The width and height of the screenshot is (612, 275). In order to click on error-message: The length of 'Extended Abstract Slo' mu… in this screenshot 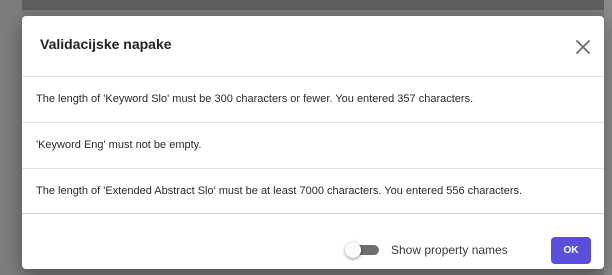, I will do `click(279, 191)`.